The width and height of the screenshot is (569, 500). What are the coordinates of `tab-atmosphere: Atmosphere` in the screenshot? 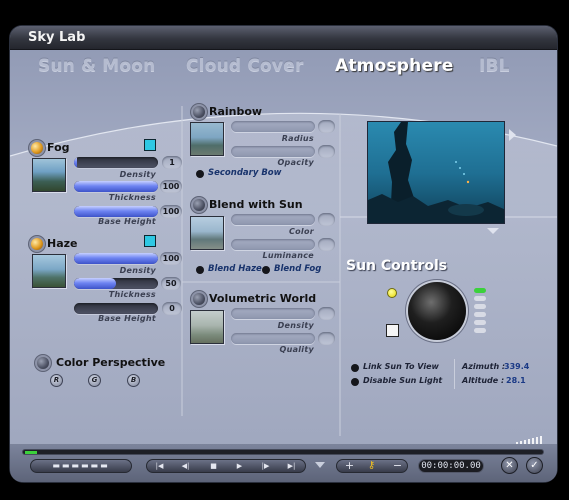 It's located at (394, 66).